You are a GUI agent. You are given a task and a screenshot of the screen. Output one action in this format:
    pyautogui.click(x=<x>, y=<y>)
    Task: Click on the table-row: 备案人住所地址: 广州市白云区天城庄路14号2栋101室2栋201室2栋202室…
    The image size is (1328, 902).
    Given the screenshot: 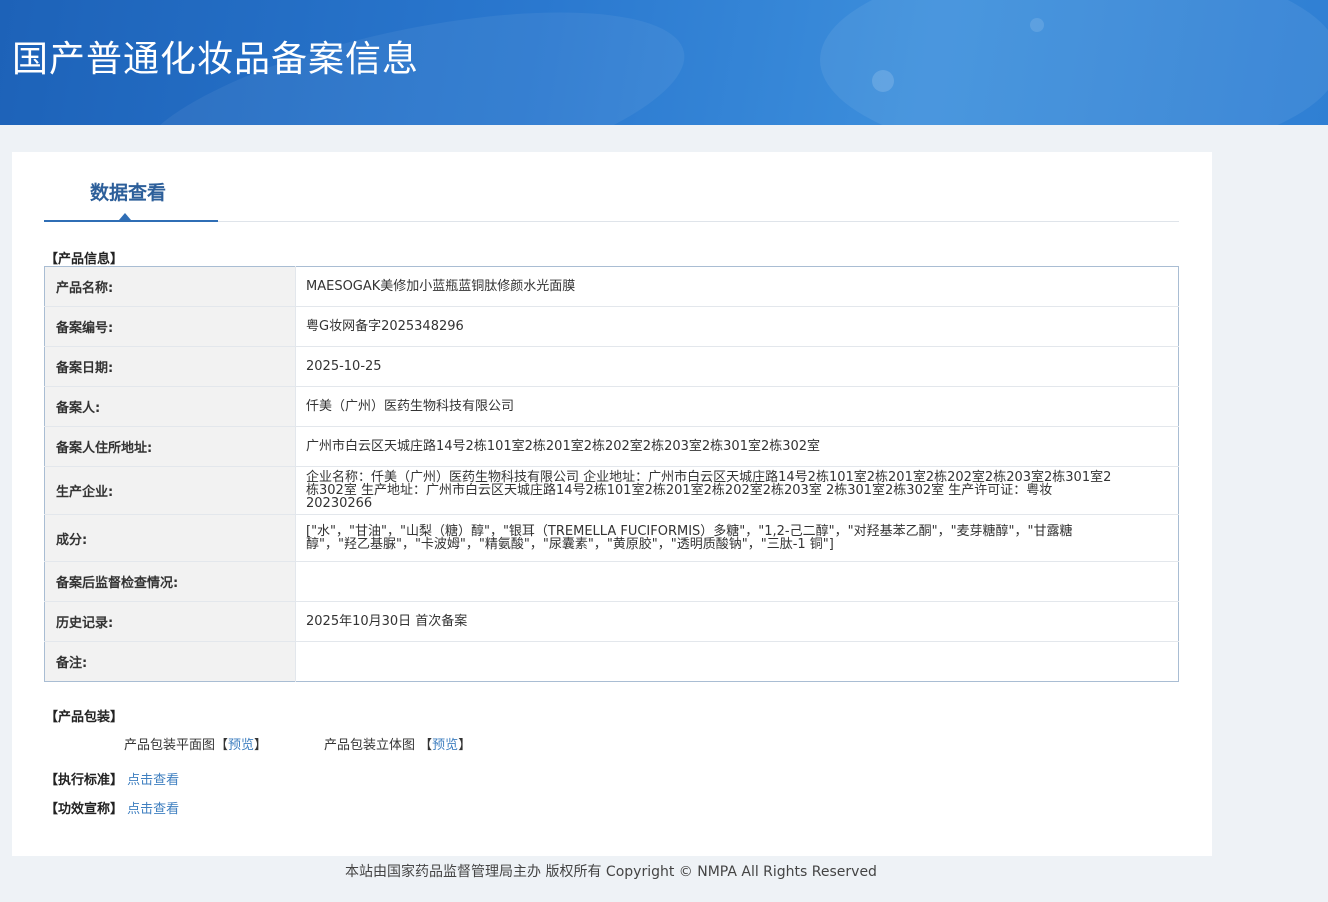 What is the action you would take?
    pyautogui.click(x=611, y=446)
    